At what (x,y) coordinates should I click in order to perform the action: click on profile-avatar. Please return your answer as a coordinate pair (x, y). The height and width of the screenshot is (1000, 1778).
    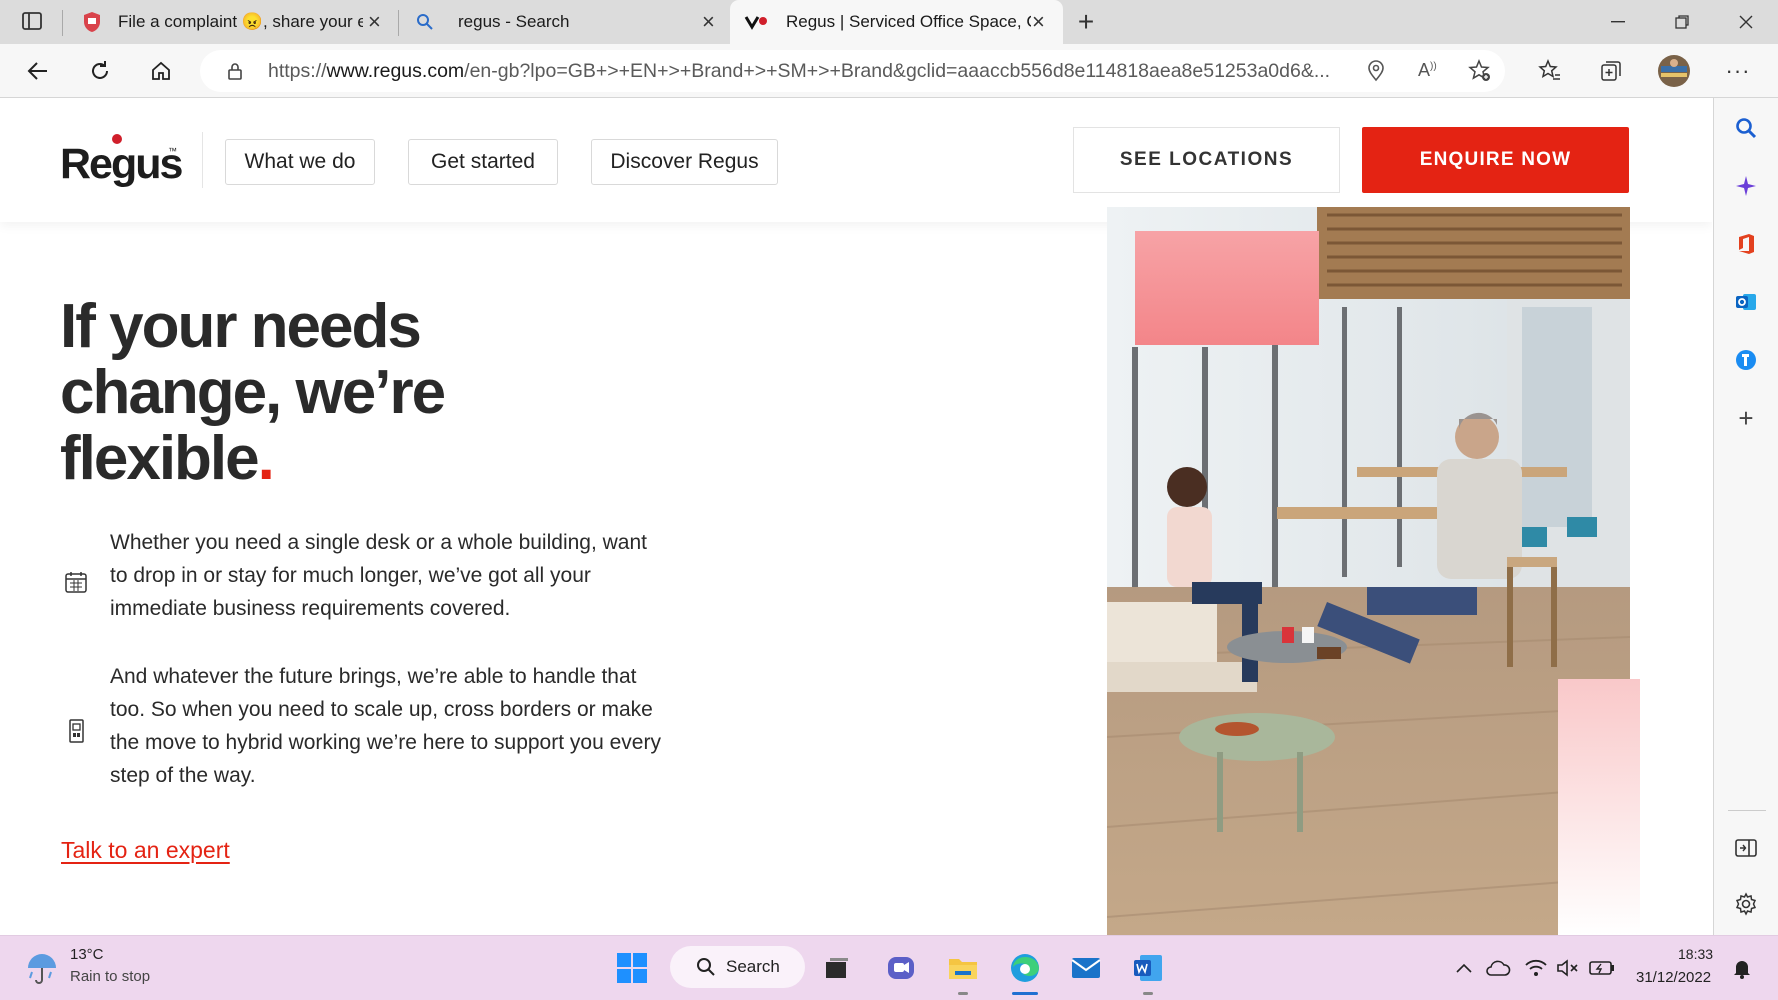
    Looking at the image, I should click on (1674, 71).